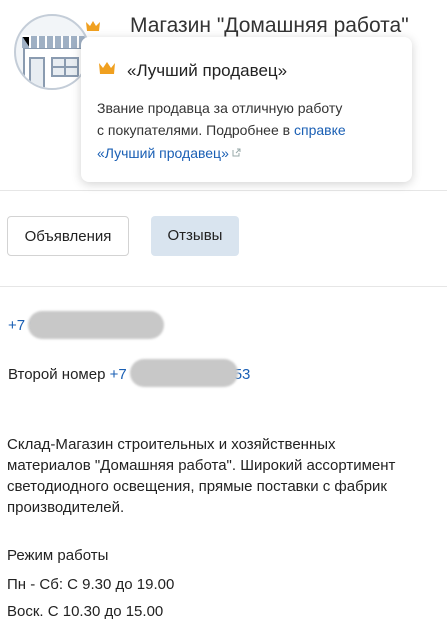  I want to click on best-seller-help-link: «Лучший продавец», so click(163, 153).